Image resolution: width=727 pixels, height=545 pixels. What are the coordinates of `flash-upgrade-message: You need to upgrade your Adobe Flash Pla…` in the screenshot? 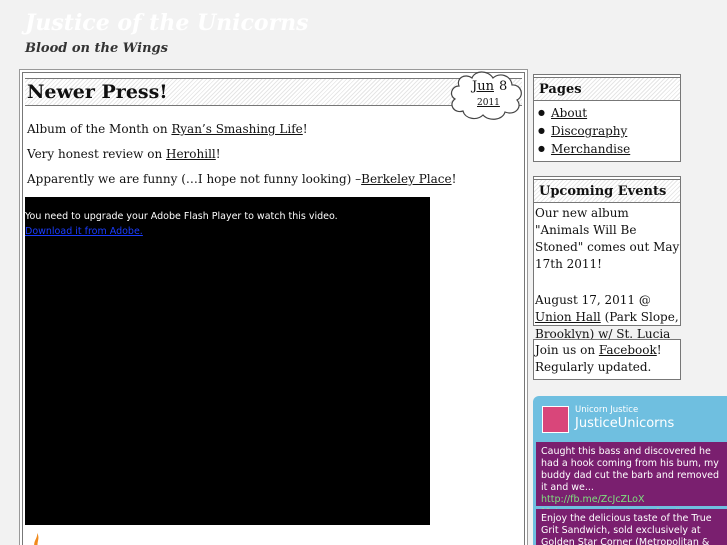 It's located at (181, 216).